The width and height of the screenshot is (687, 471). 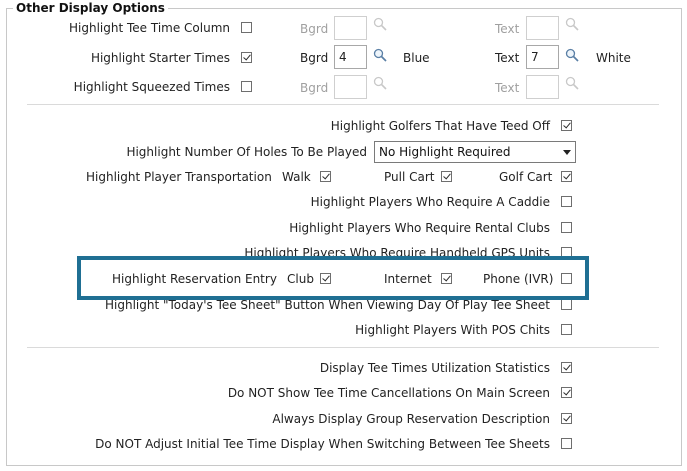 I want to click on tee-time-column-bgrd-input, so click(x=350, y=28).